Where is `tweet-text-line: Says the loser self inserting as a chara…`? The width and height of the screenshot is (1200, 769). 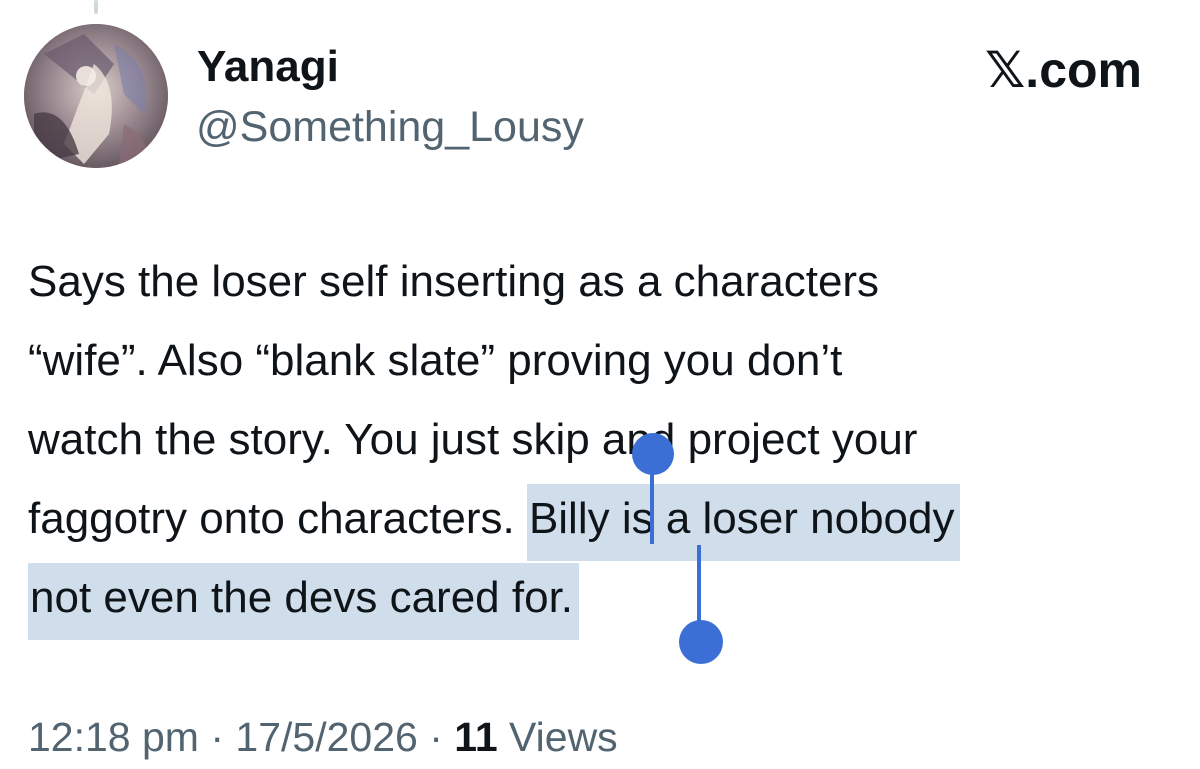
tweet-text-line: Says the loser self inserting as a chara… is located at coordinates (454, 281).